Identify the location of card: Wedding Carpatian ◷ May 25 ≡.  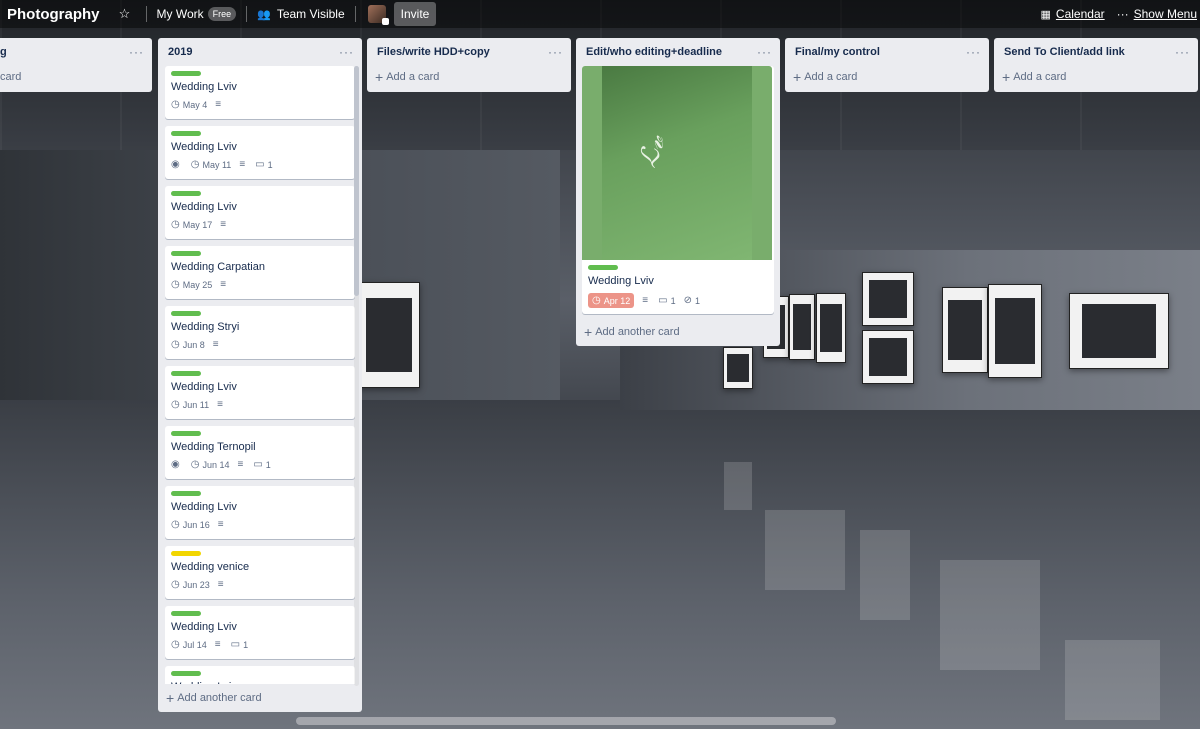
(260, 272).